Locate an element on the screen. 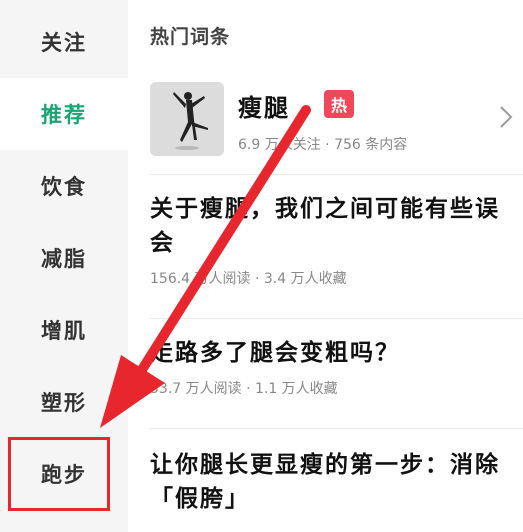 Image resolution: width=523 pixels, height=532 pixels. dancer-image is located at coordinates (187, 119).